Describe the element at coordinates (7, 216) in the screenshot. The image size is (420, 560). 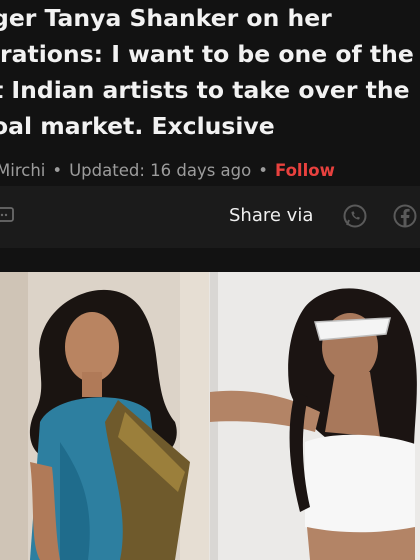
I see `comment-icon` at that location.